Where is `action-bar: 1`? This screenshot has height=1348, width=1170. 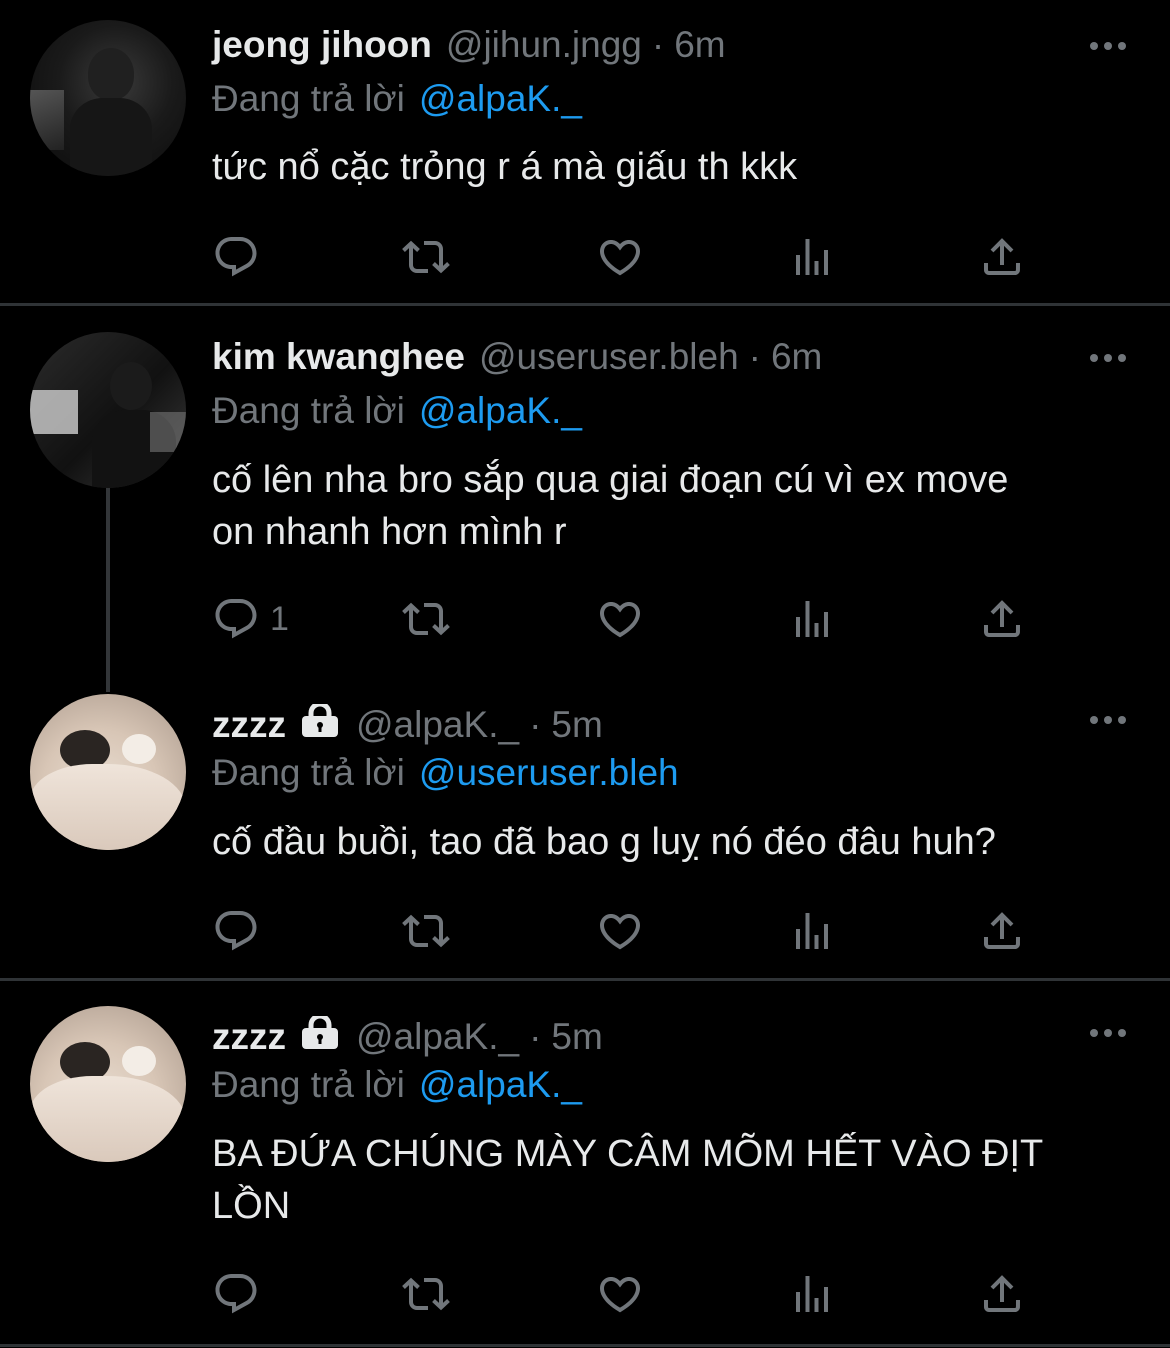
action-bar: 1 is located at coordinates (627, 619).